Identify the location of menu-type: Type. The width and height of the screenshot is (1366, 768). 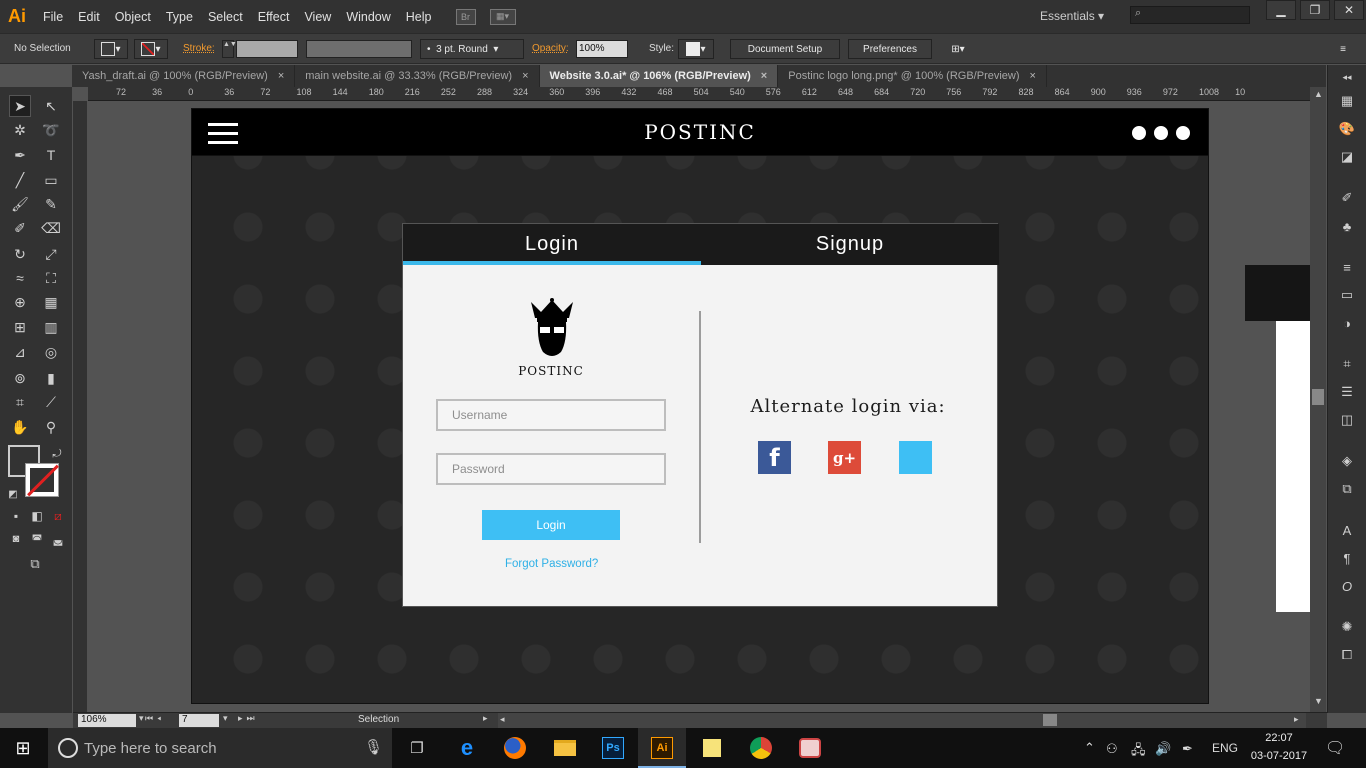
(179, 17).